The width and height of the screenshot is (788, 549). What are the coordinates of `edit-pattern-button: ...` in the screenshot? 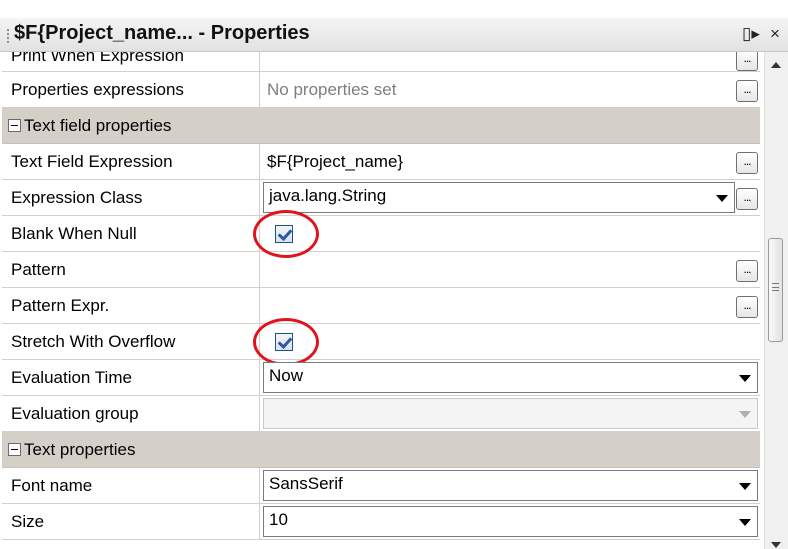 It's located at (747, 271).